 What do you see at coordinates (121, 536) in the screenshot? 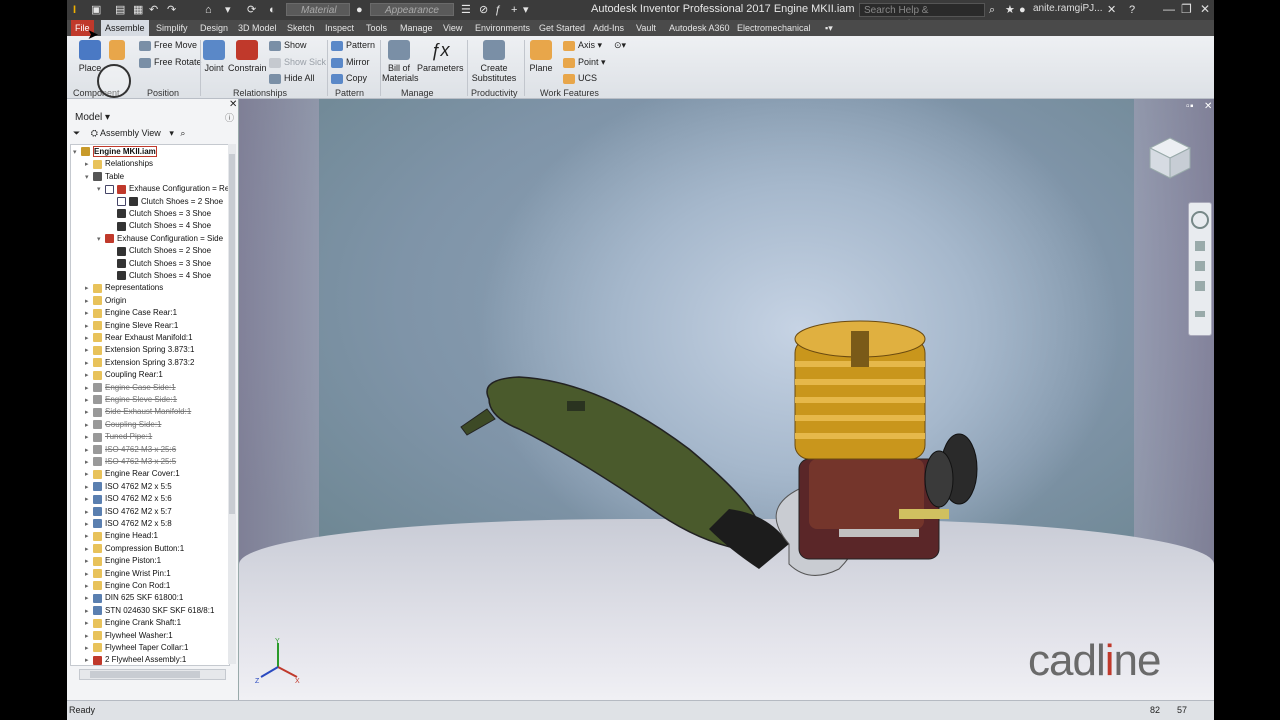
I see `tree-node: ▸ Engine Head:1` at bounding box center [121, 536].